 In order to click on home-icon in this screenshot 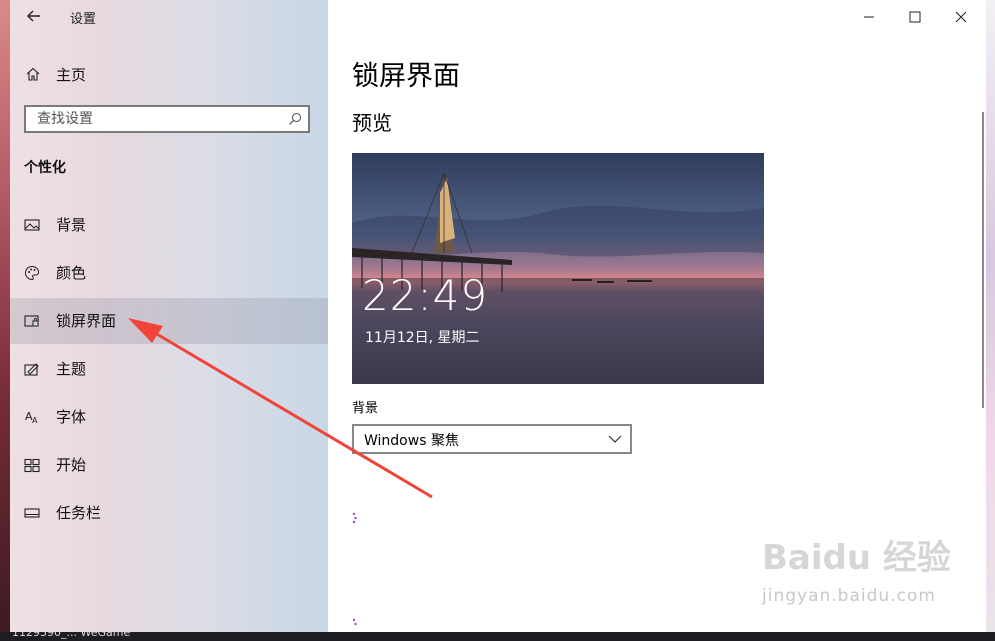, I will do `click(33, 74)`.